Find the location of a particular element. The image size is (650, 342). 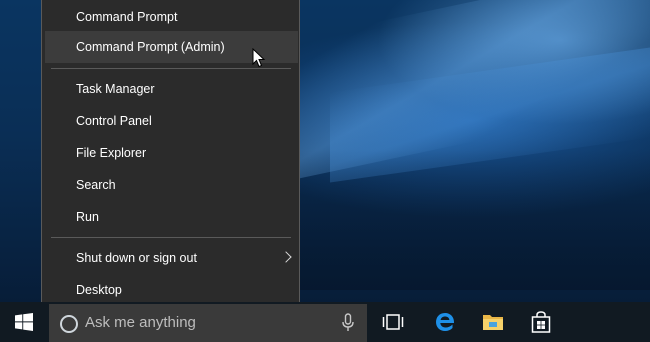

windows-logo-icon is located at coordinates (24, 322).